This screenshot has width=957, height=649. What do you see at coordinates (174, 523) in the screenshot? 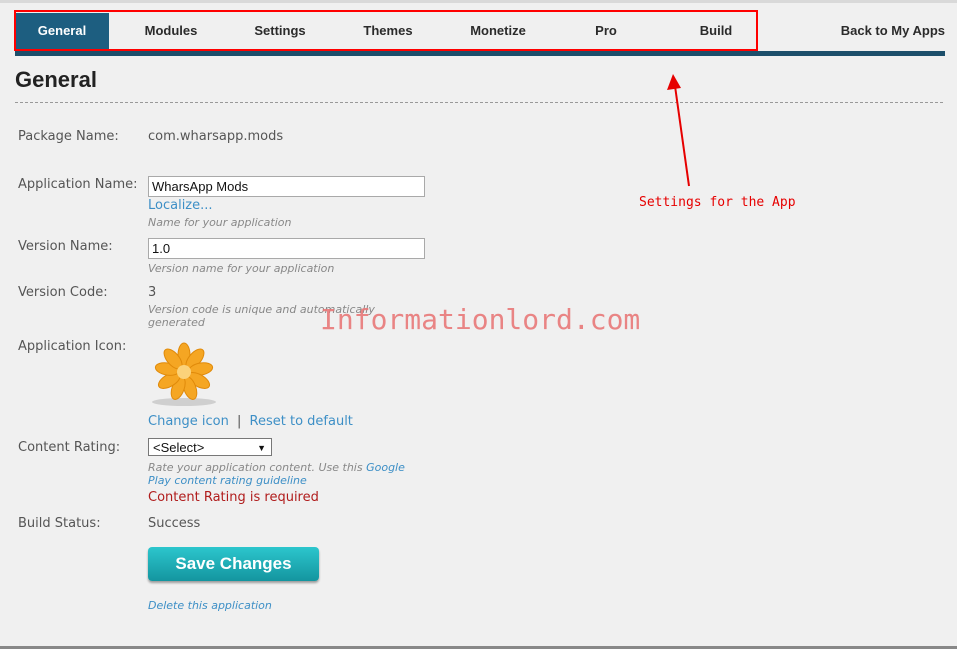
I see `build-status-value: Success` at bounding box center [174, 523].